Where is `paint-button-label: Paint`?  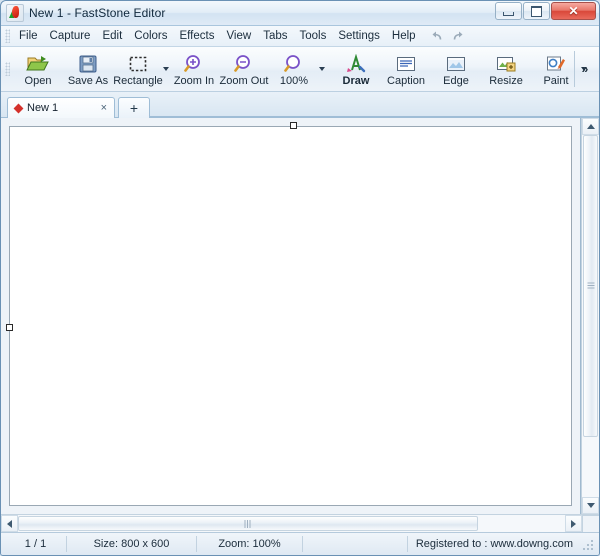
paint-button-label: Paint is located at coordinates (556, 80).